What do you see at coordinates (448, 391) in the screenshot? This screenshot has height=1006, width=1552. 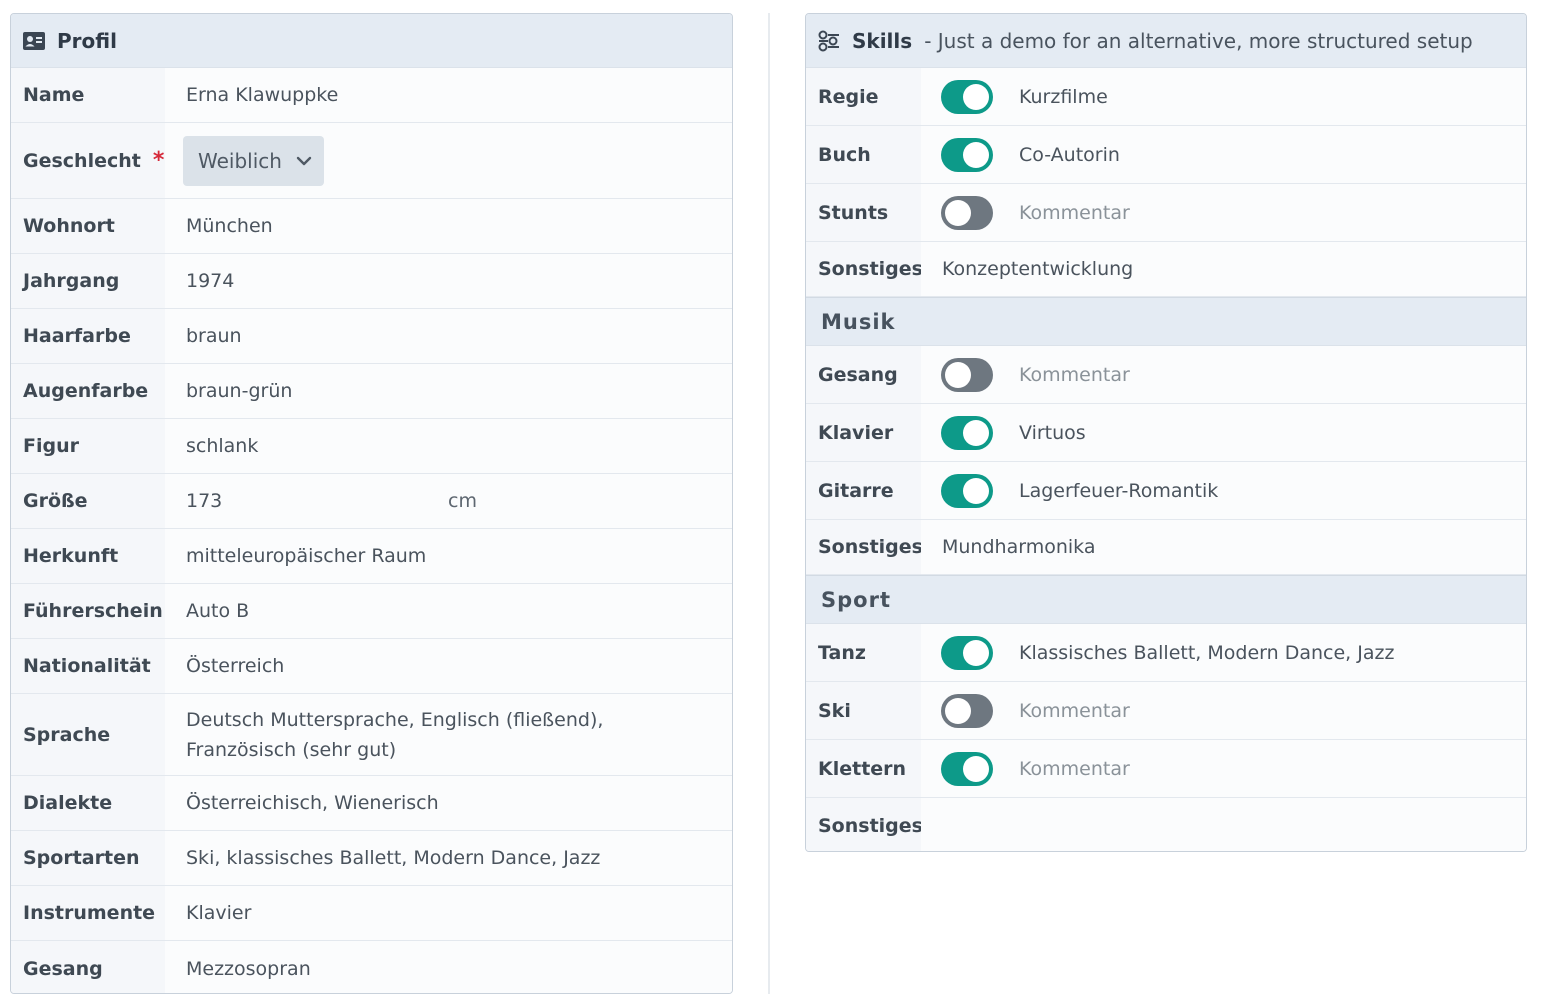 I see `row-value: braun-grün` at bounding box center [448, 391].